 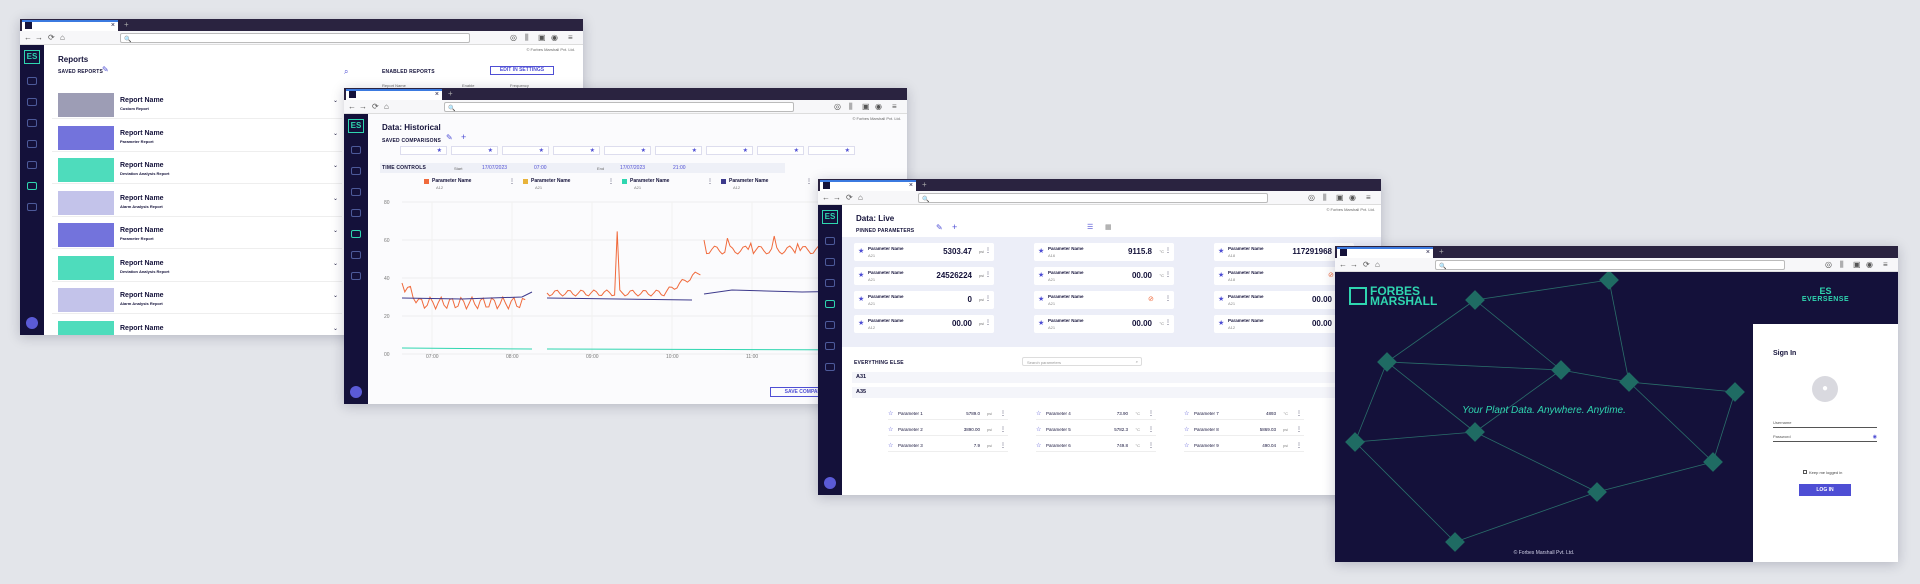 What do you see at coordinates (1875, 437) in the screenshot?
I see `show-password-icon: ◉` at bounding box center [1875, 437].